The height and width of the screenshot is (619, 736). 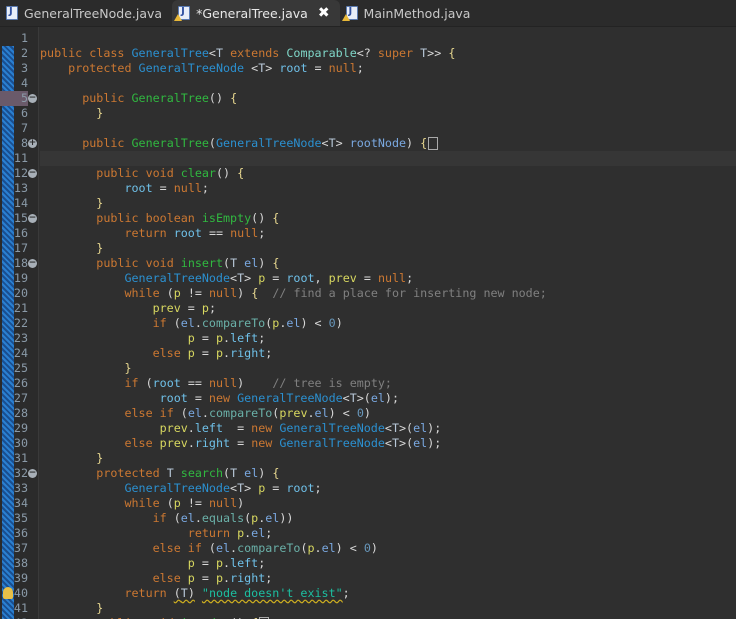 What do you see at coordinates (388, 188) in the screenshot?
I see `code-text: root = null;` at bounding box center [388, 188].